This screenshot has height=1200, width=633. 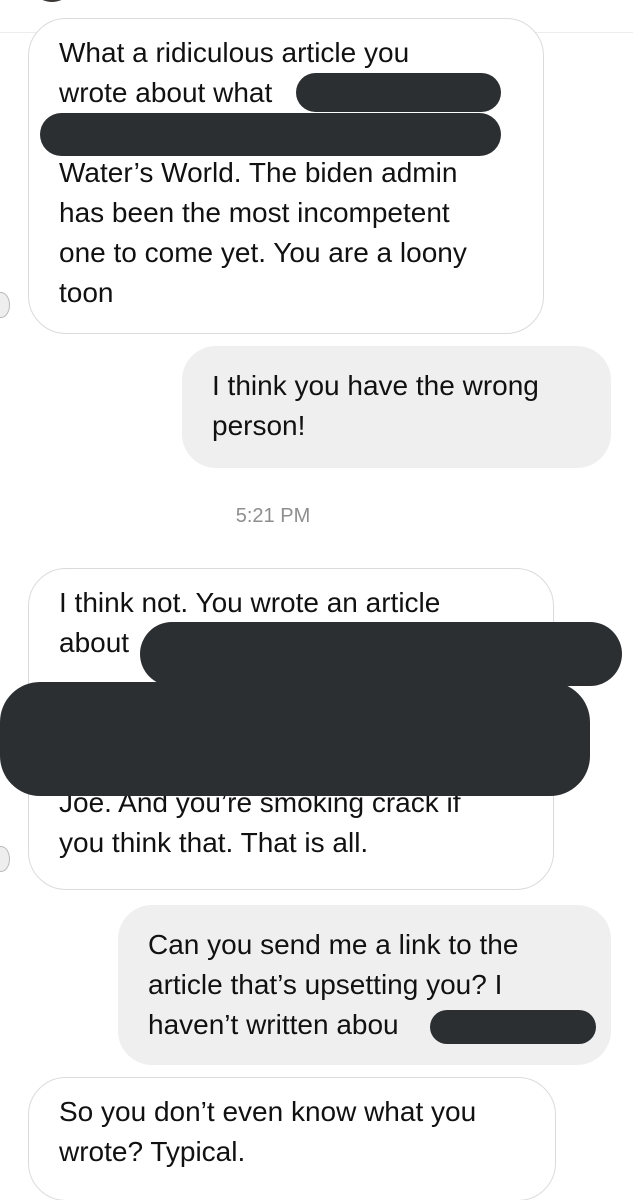 What do you see at coordinates (254, 212) in the screenshot?
I see `message-line: has been the most incompetent` at bounding box center [254, 212].